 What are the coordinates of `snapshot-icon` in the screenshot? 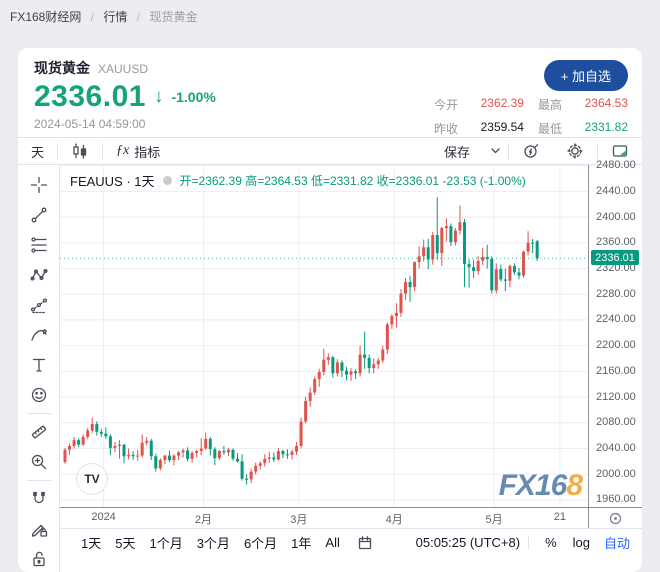 It's located at (531, 151).